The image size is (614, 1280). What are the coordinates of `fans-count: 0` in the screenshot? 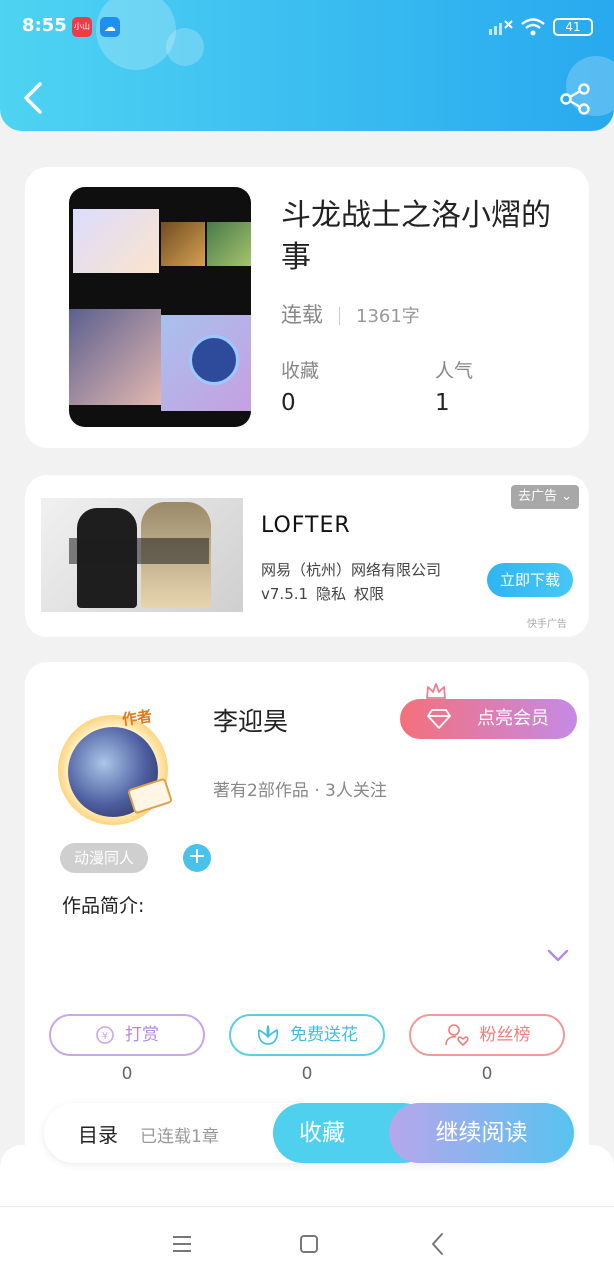 It's located at (487, 1074).